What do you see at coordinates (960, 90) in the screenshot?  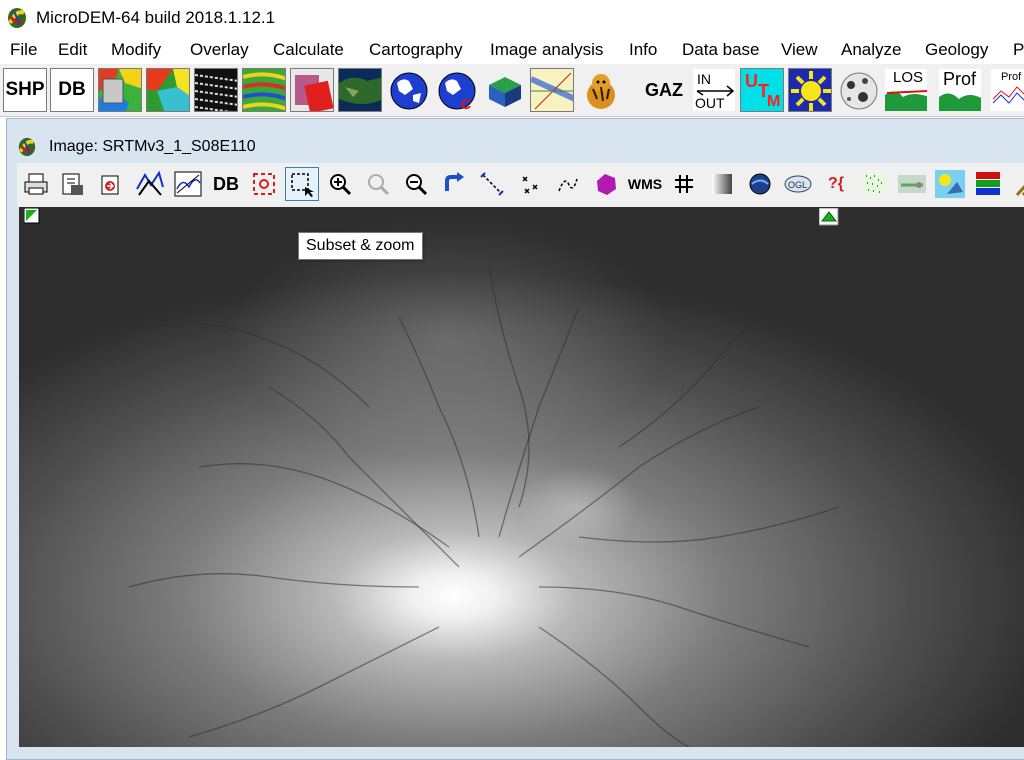 I see `profile-button: Prof` at bounding box center [960, 90].